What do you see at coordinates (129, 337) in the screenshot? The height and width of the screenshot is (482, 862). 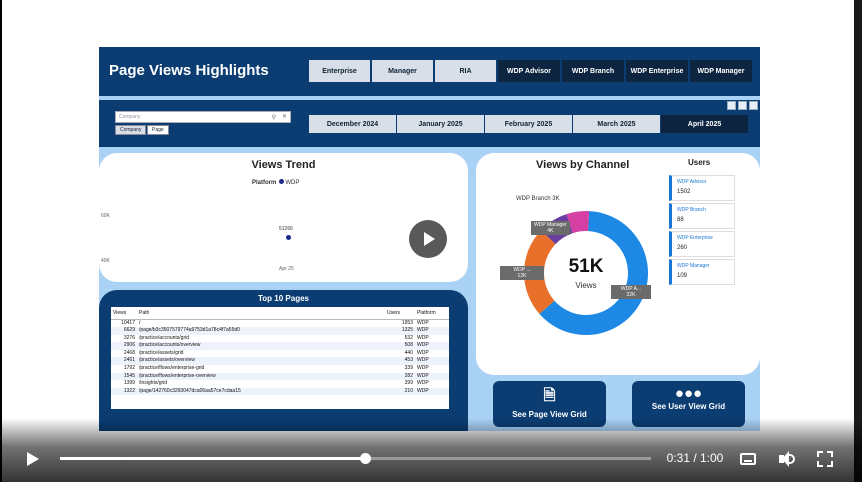 I see `cell-views: 3276` at bounding box center [129, 337].